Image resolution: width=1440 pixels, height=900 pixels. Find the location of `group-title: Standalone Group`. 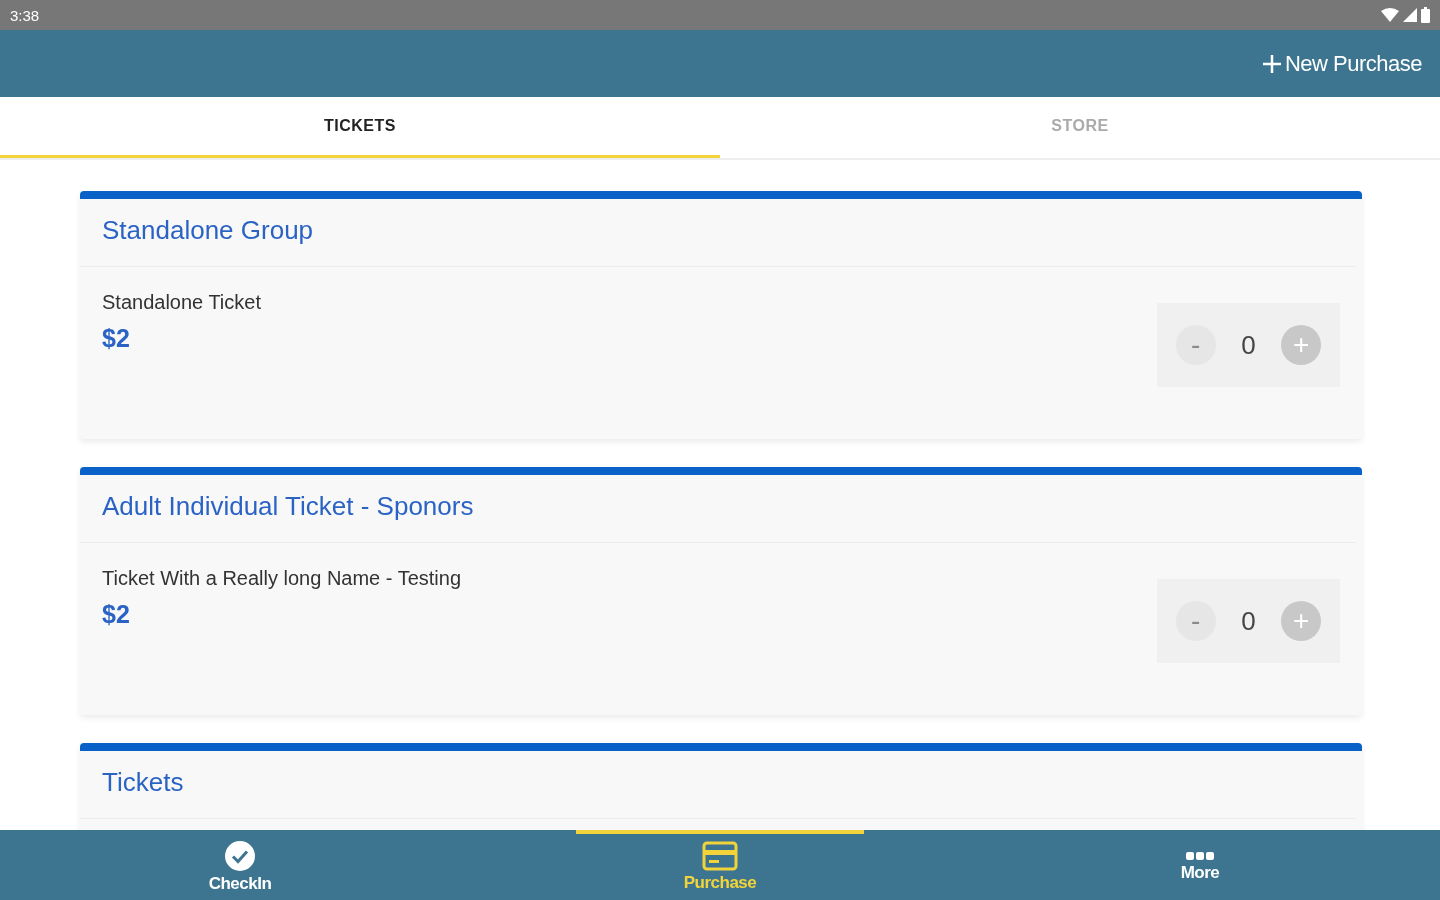

group-title: Standalone Group is located at coordinates (718, 233).